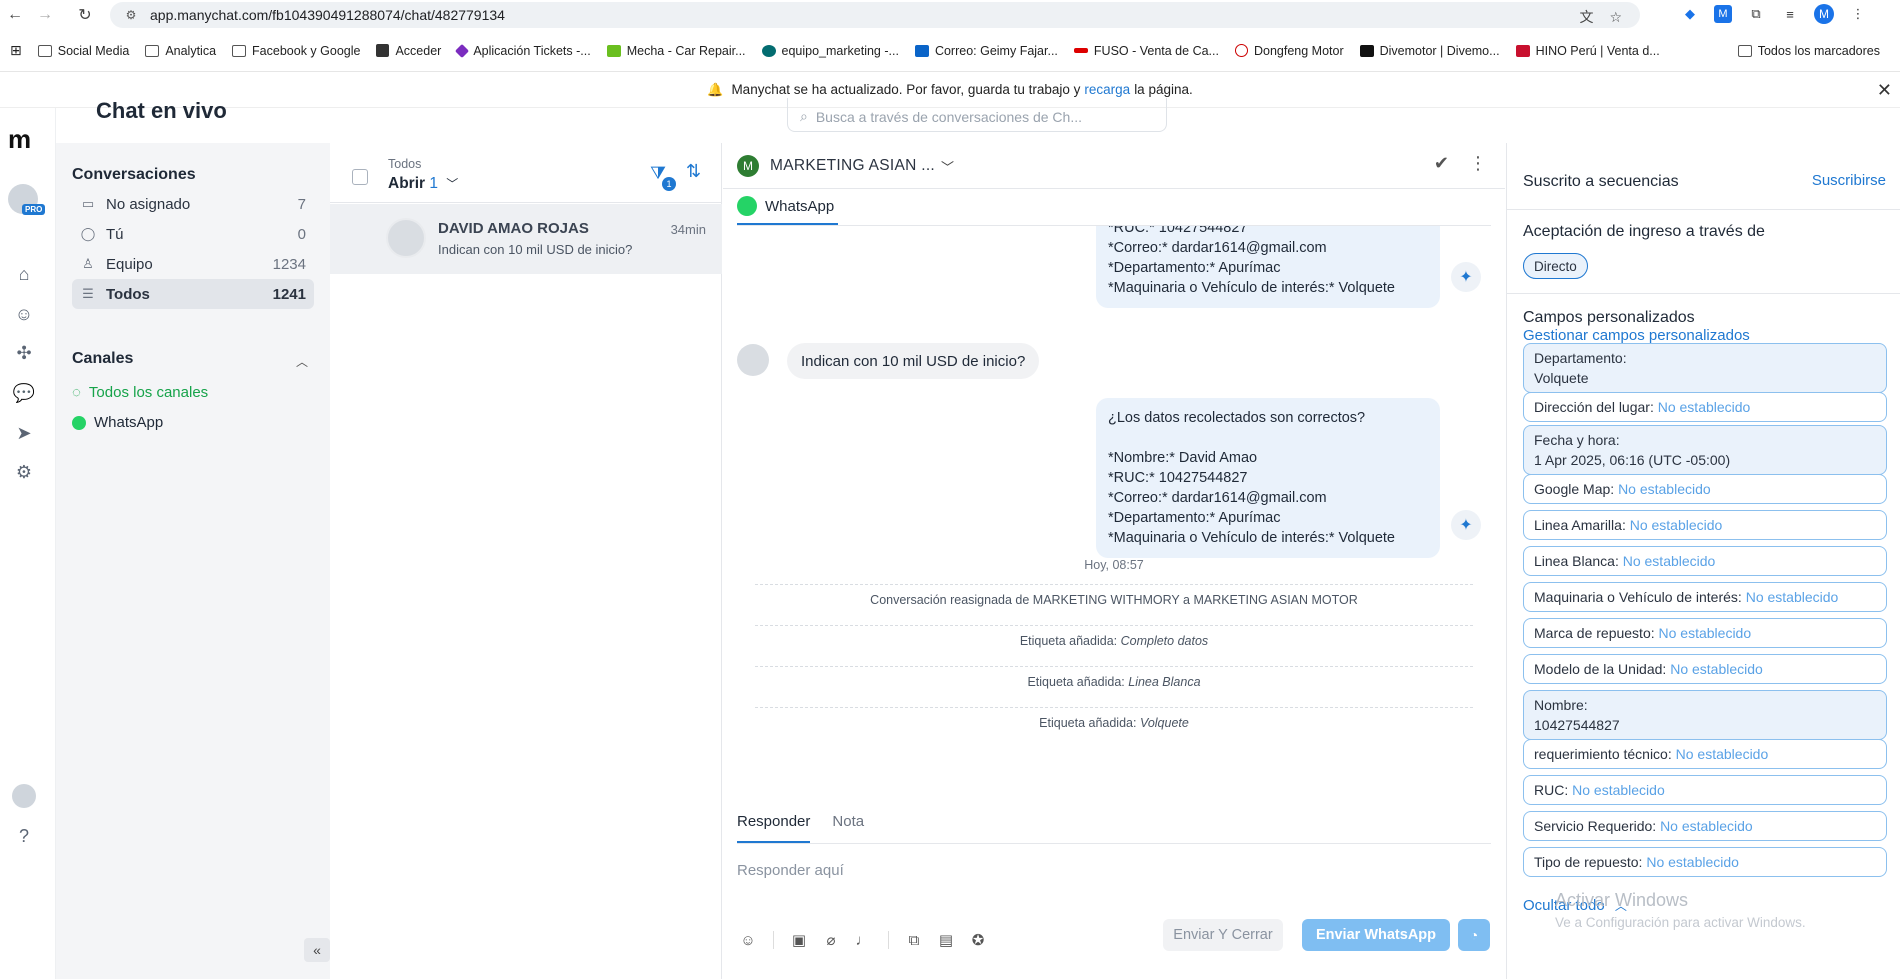 The image size is (1900, 979). What do you see at coordinates (1810, 51) in the screenshot?
I see `all-bookmarks: Todos los marcadores` at bounding box center [1810, 51].